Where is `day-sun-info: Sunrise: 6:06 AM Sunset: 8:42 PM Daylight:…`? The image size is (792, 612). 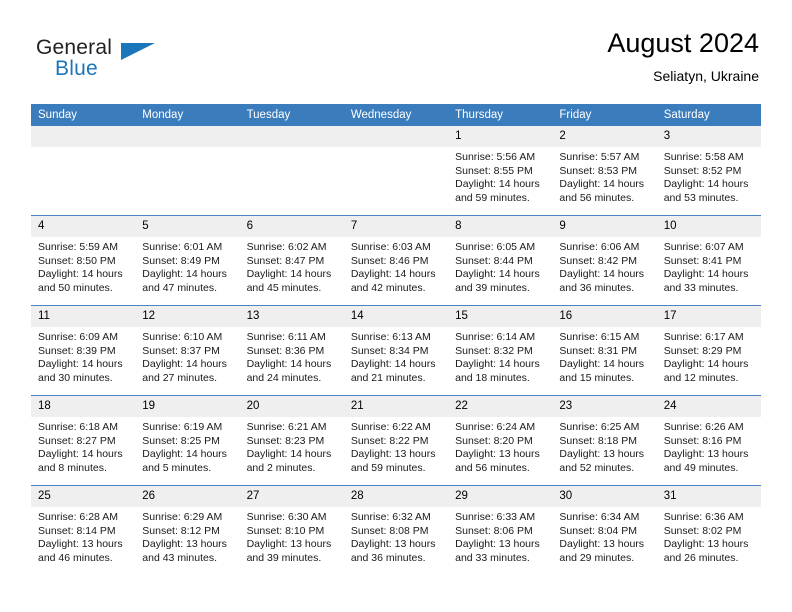 day-sun-info: Sunrise: 6:06 AM Sunset: 8:42 PM Daylight:… is located at coordinates (604, 266).